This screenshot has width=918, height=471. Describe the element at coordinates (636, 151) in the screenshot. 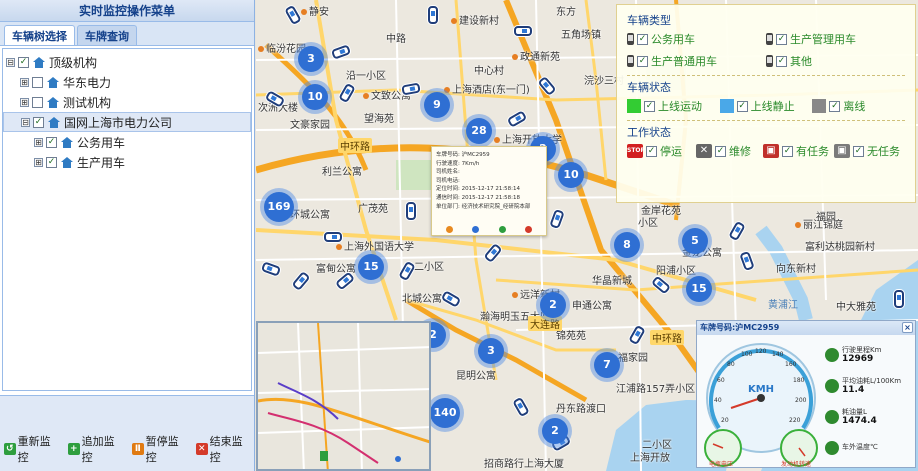

I see `stop-sign-icon: STOP` at that location.